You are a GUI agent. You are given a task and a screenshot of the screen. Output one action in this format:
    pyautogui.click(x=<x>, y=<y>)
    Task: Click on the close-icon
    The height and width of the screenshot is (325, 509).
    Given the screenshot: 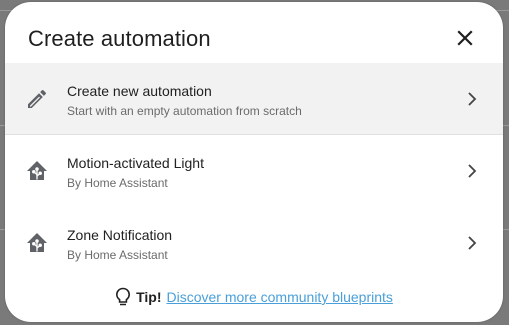 What is the action you would take?
    pyautogui.click(x=465, y=38)
    